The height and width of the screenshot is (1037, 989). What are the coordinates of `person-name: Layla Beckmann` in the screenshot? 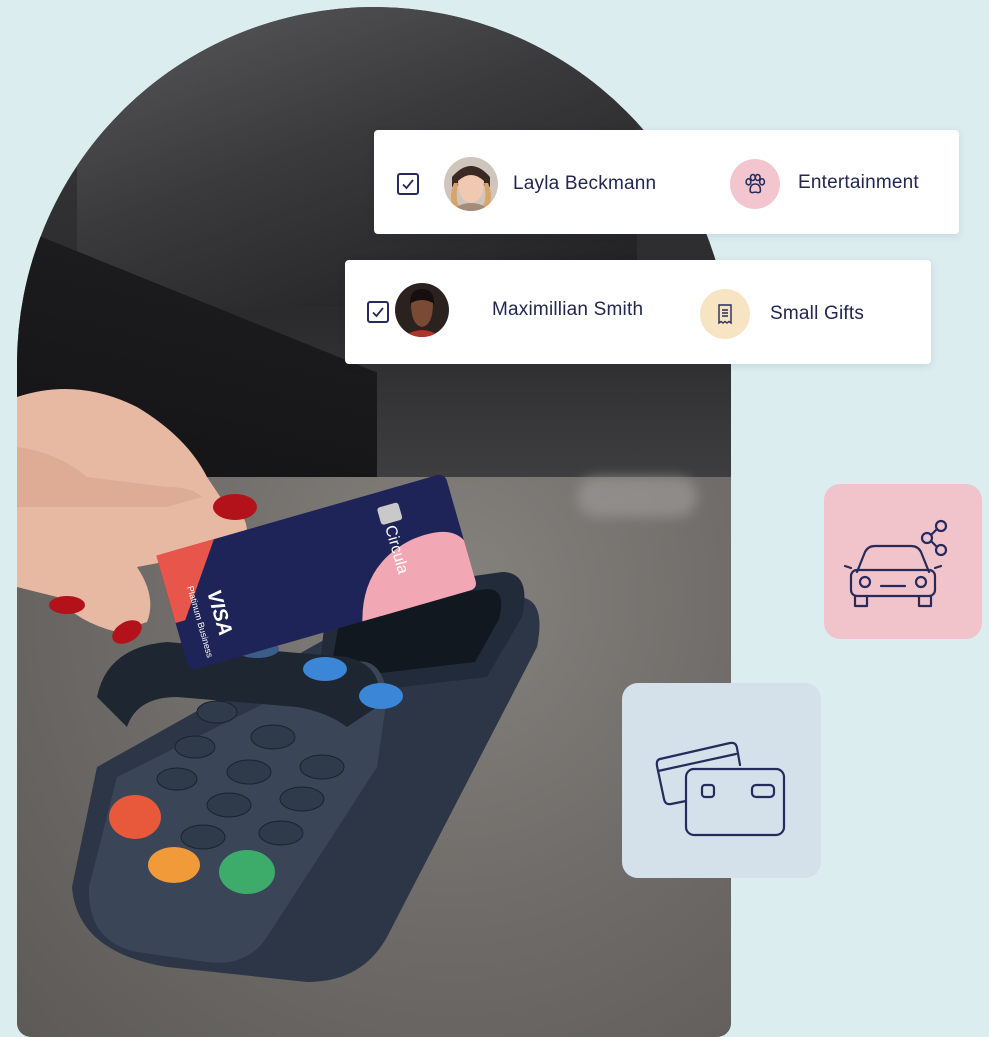 It's located at (585, 183).